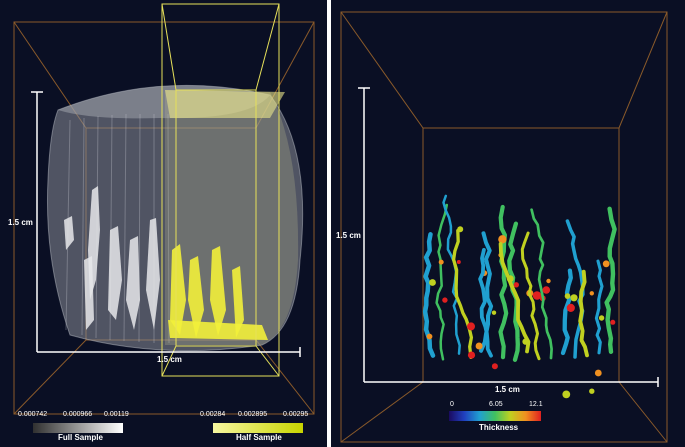  What do you see at coordinates (253, 414) in the screenshot?
I see `half-sample-tick-mid: 0.002895` at bounding box center [253, 414].